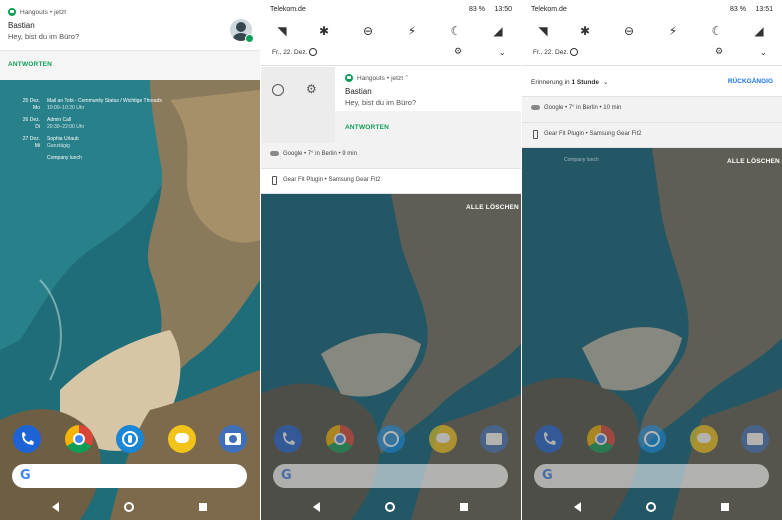  Describe the element at coordinates (652, 82) in the screenshot. I see `snooze-reminder-row: Erinnerung in 1 Stunde ⌄ RÜCKGÄNGIG` at that location.